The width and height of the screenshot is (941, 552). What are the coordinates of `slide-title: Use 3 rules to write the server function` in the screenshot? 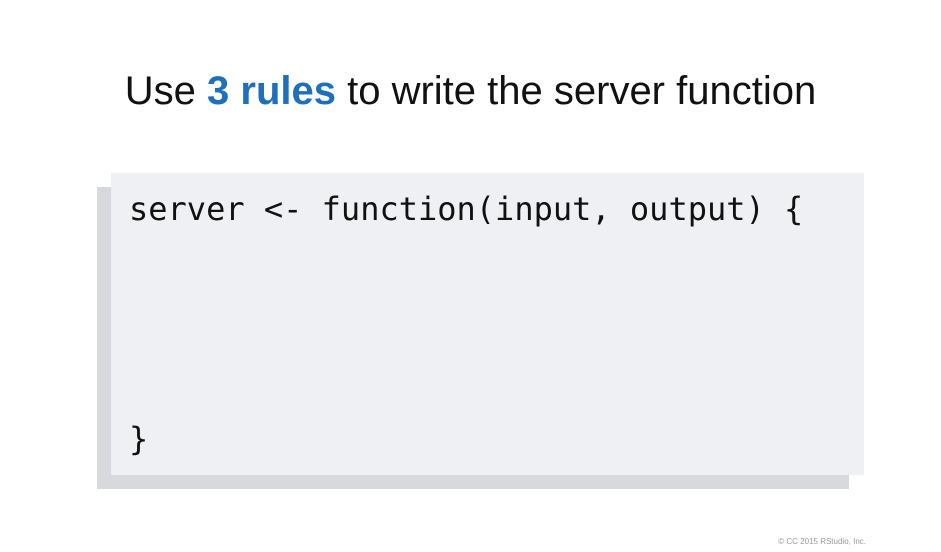 It's located at (470, 91).